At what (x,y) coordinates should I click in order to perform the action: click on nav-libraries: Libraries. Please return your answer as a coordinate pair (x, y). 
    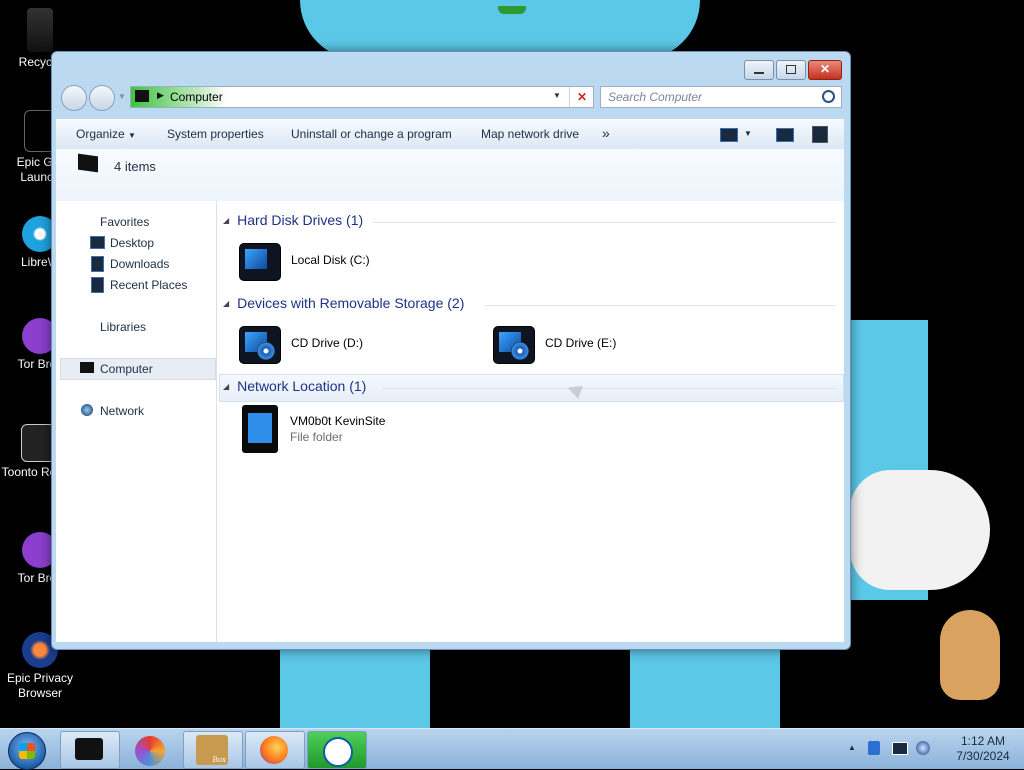
    Looking at the image, I should click on (123, 327).